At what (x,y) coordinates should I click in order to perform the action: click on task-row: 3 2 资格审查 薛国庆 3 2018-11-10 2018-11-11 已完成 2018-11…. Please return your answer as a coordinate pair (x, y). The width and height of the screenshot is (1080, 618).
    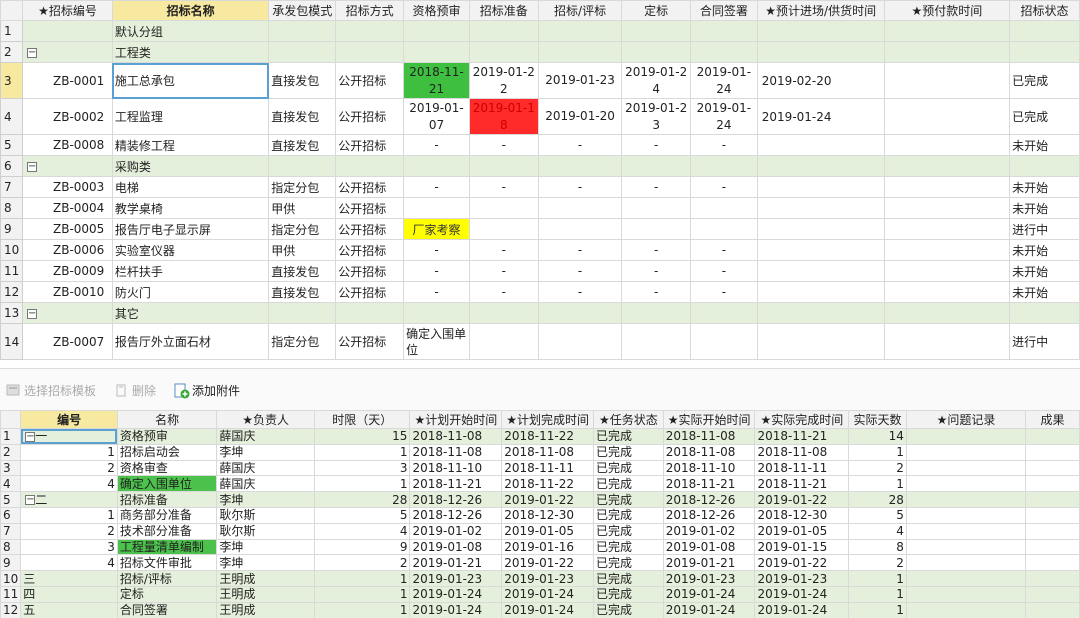
    Looking at the image, I should click on (540, 468).